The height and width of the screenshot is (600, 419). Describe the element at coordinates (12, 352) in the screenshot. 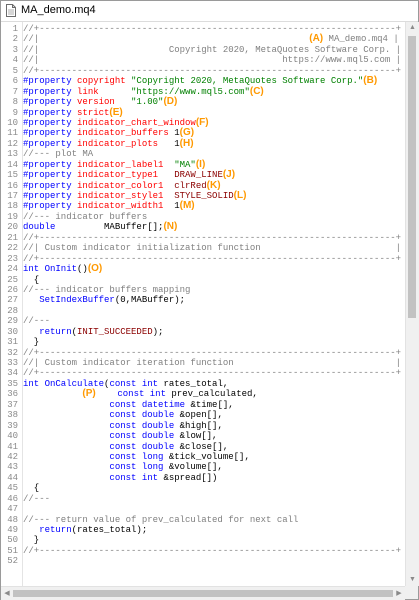

I see `line-number: 32` at that location.